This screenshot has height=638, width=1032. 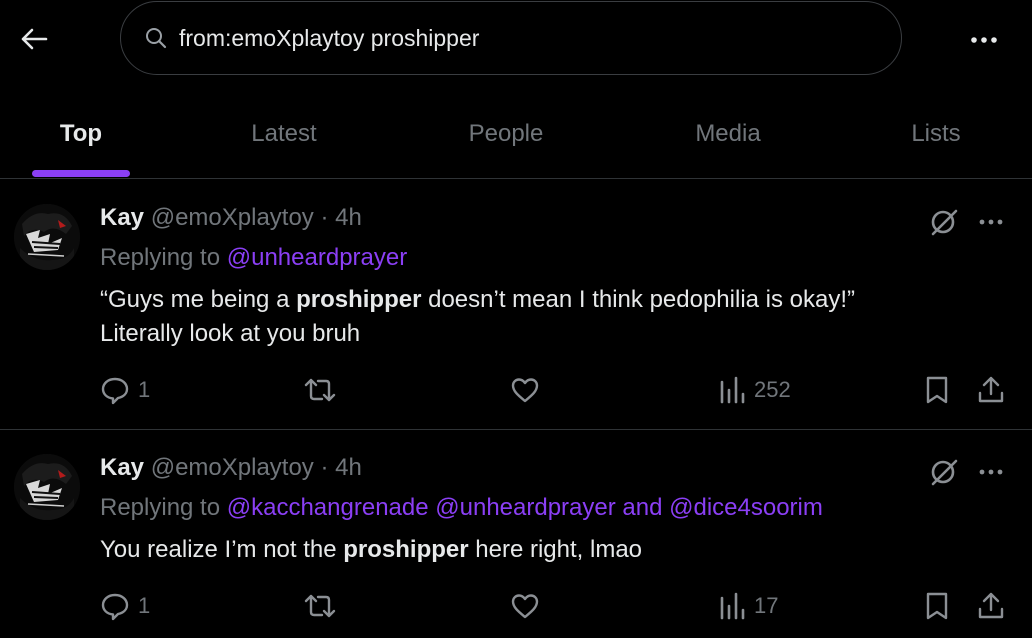 I want to click on mention-link: @dice4soorim, so click(x=746, y=507).